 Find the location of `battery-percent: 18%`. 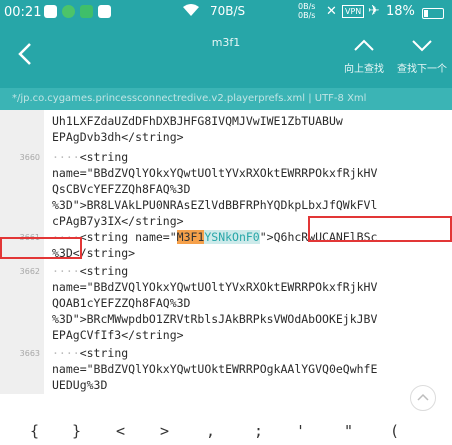

battery-percent: 18% is located at coordinates (400, 11).